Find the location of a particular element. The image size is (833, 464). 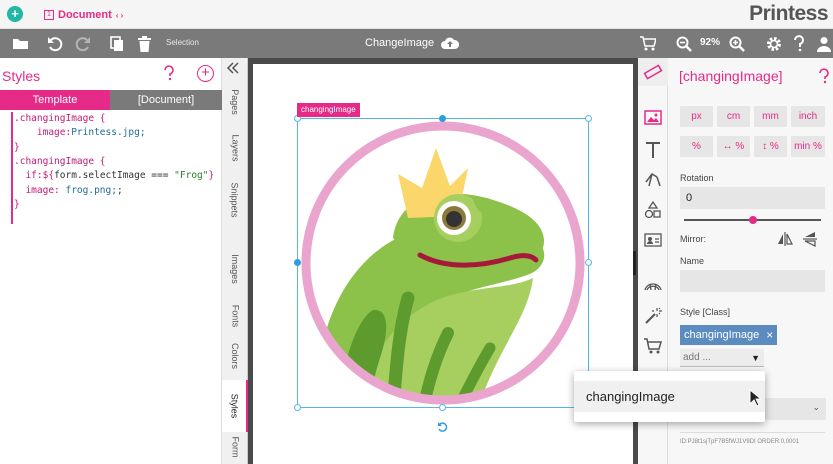

canvas-scroll-indicator is located at coordinates (634, 263).